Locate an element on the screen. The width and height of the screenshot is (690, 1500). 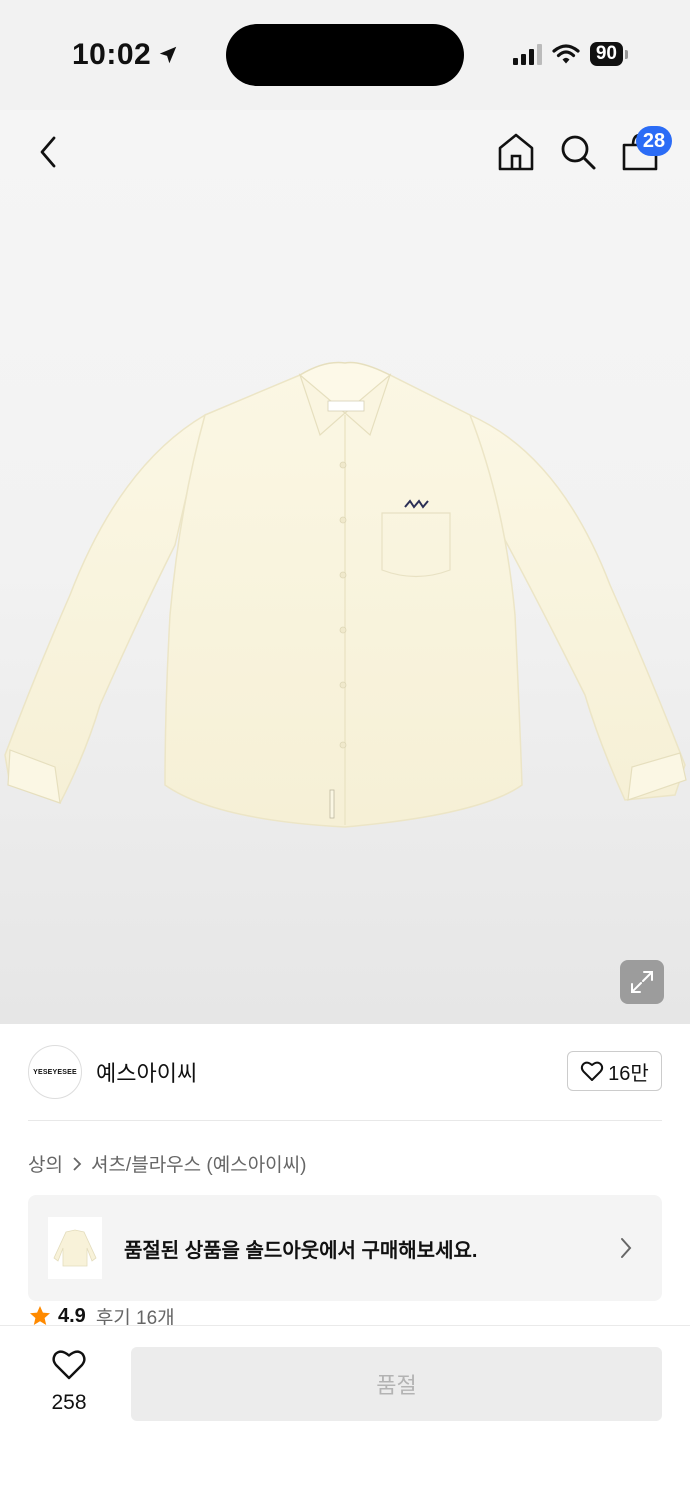
search-icon is located at coordinates (578, 152).